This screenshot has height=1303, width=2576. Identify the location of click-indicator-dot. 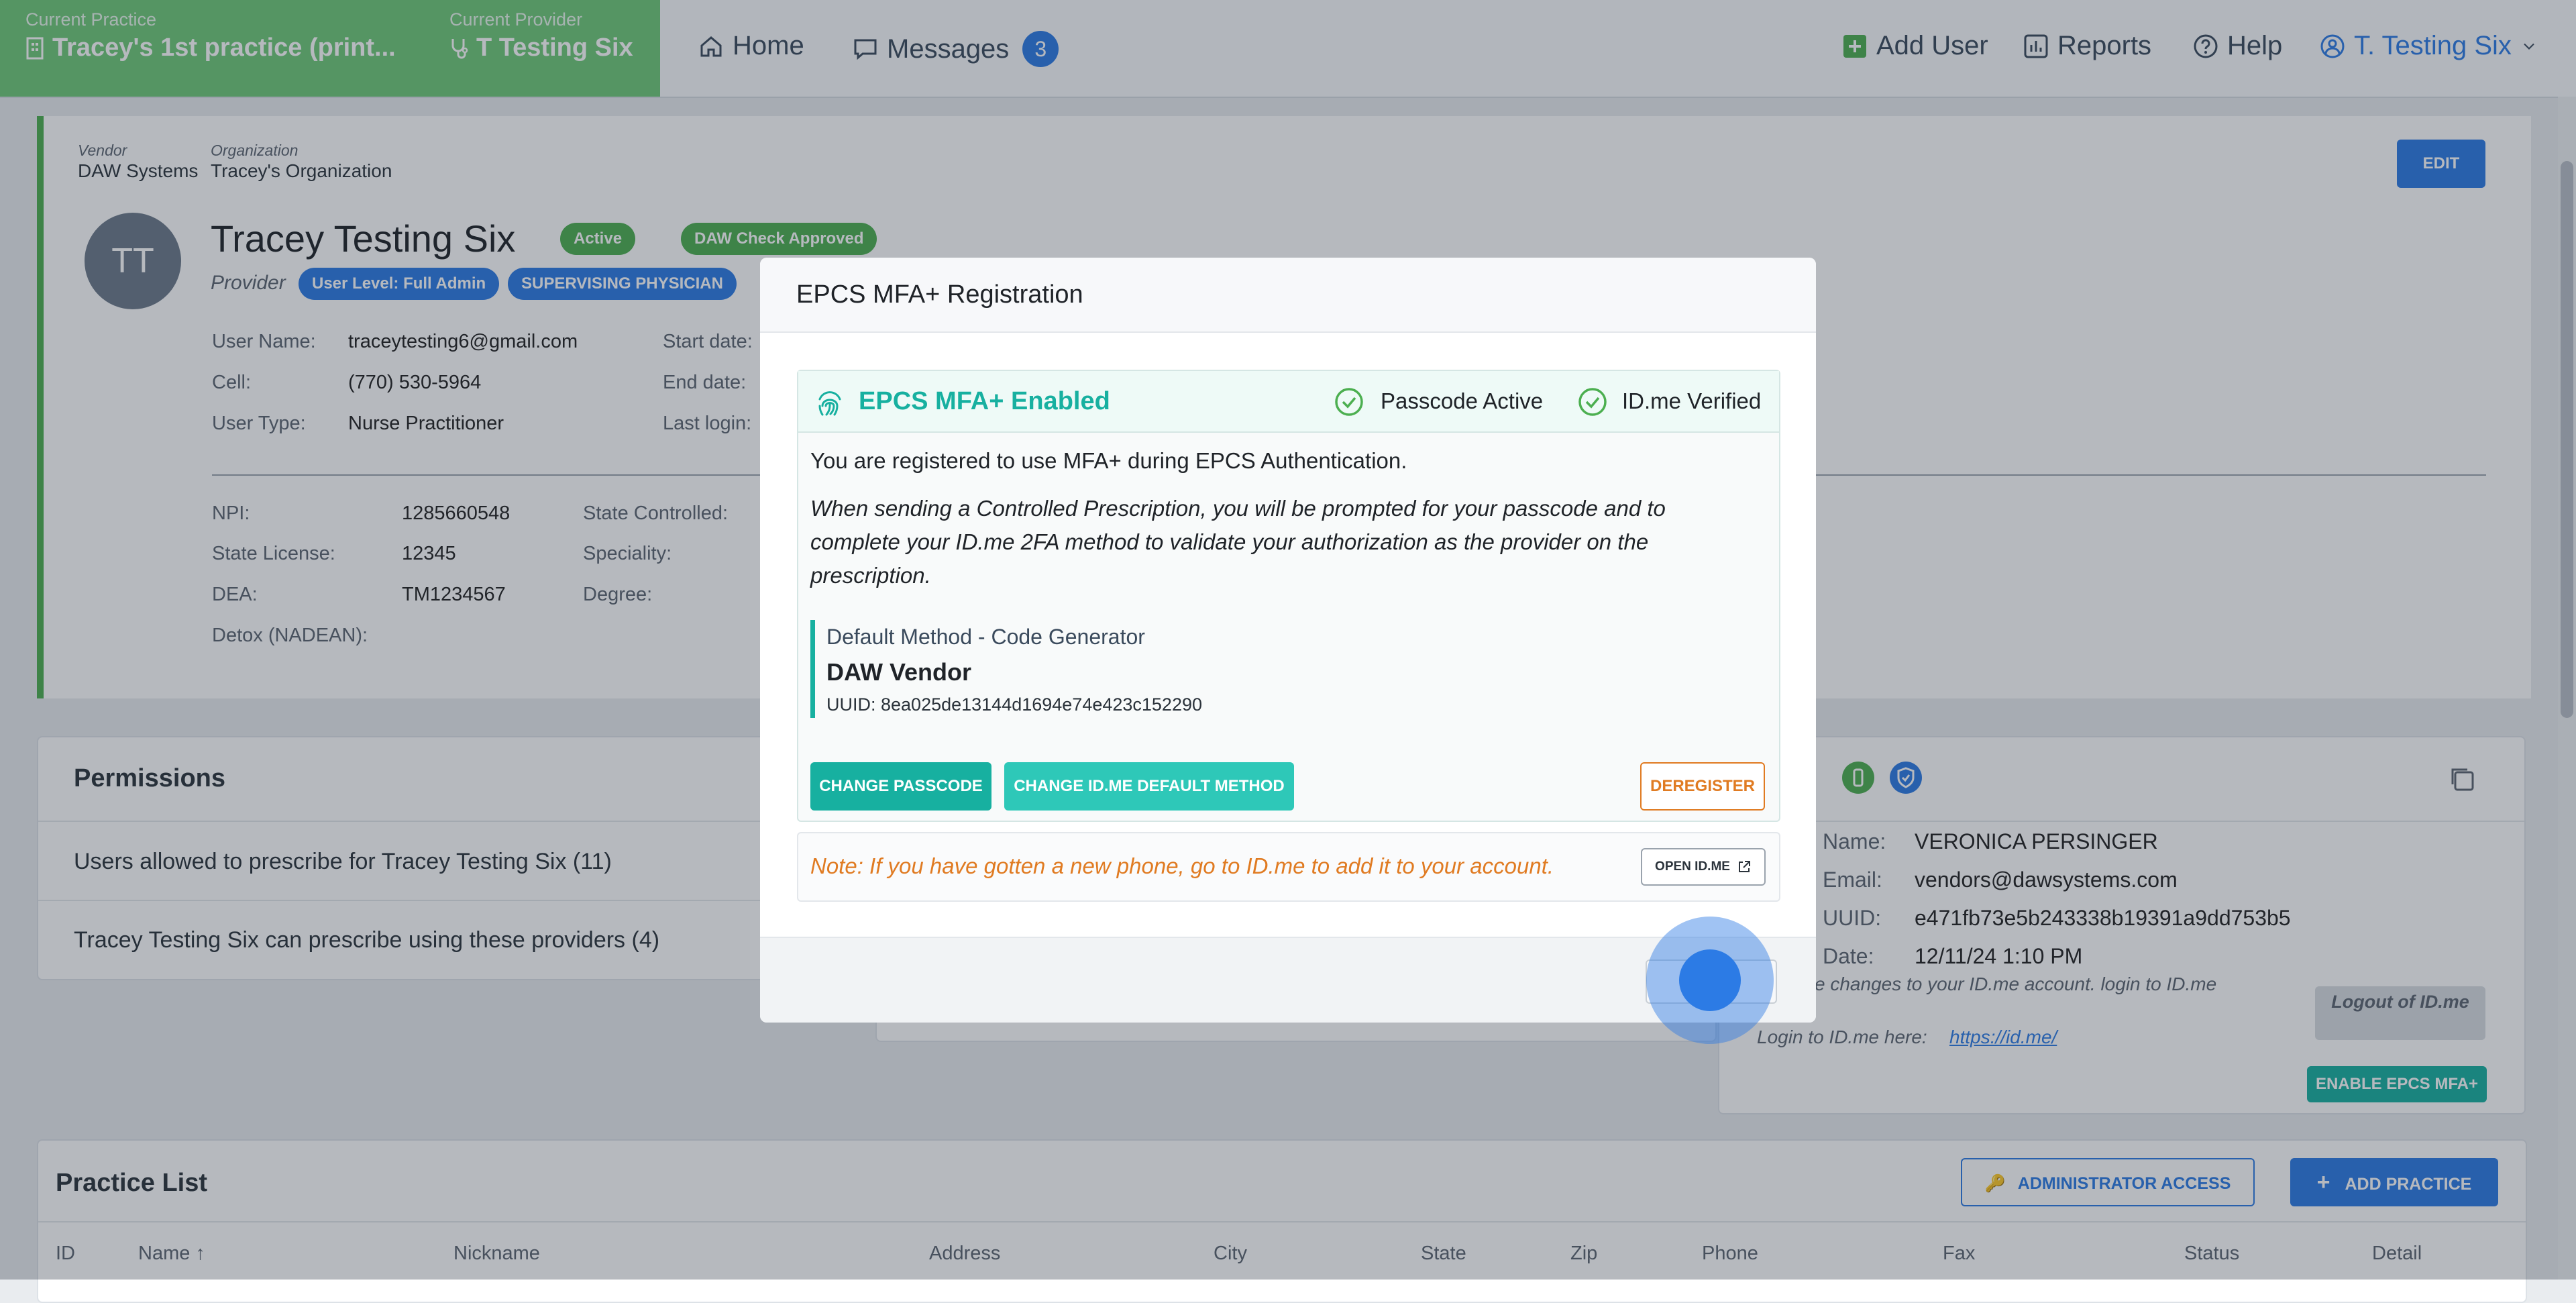
(1710, 980).